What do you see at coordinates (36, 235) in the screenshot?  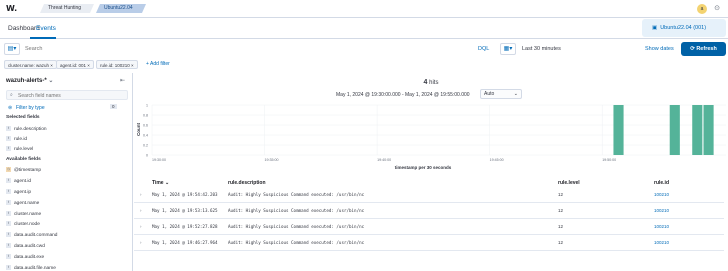 I see `field-name: data.audit.command` at bounding box center [36, 235].